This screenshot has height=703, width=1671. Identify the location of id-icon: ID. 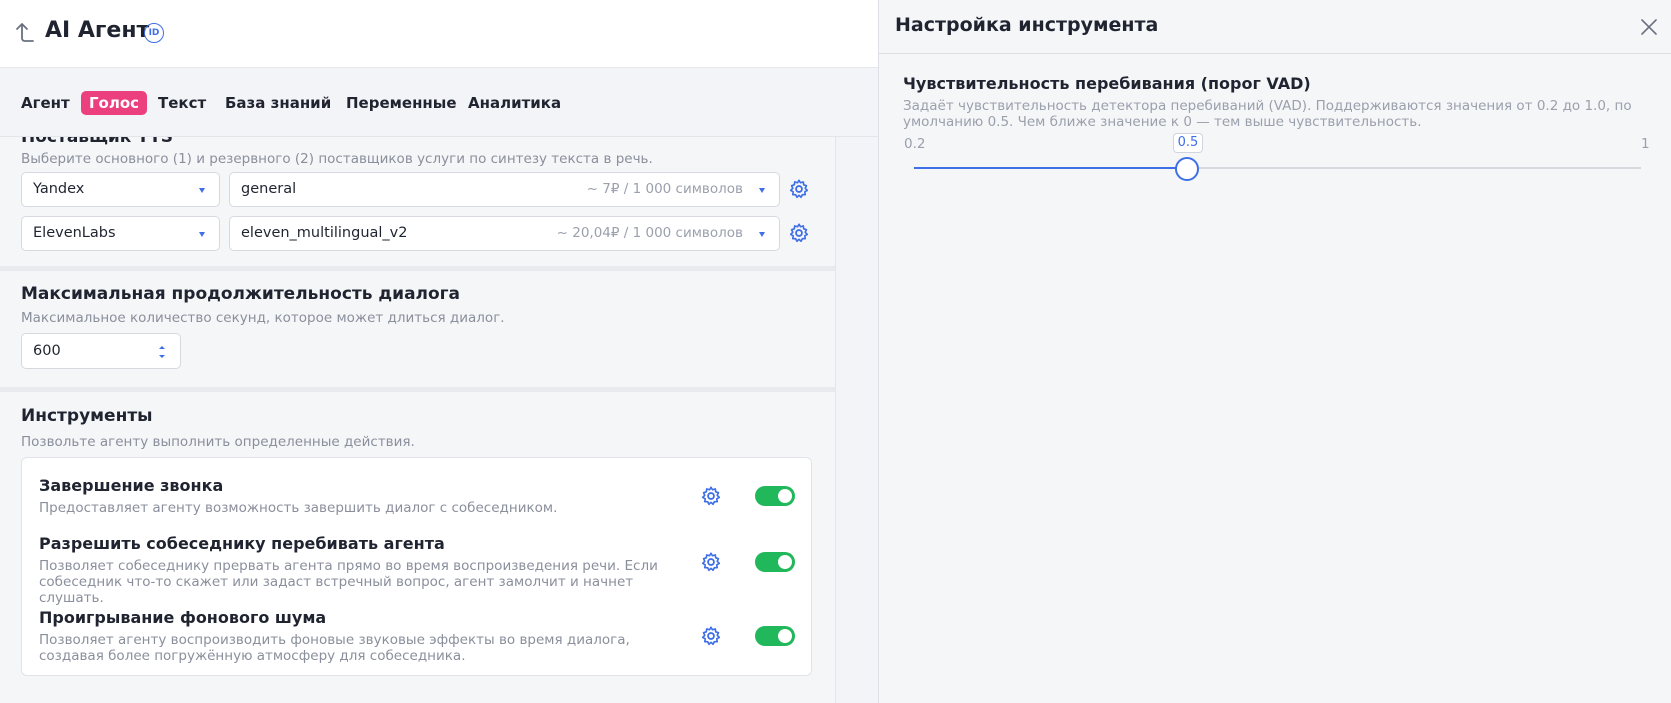
(154, 33).